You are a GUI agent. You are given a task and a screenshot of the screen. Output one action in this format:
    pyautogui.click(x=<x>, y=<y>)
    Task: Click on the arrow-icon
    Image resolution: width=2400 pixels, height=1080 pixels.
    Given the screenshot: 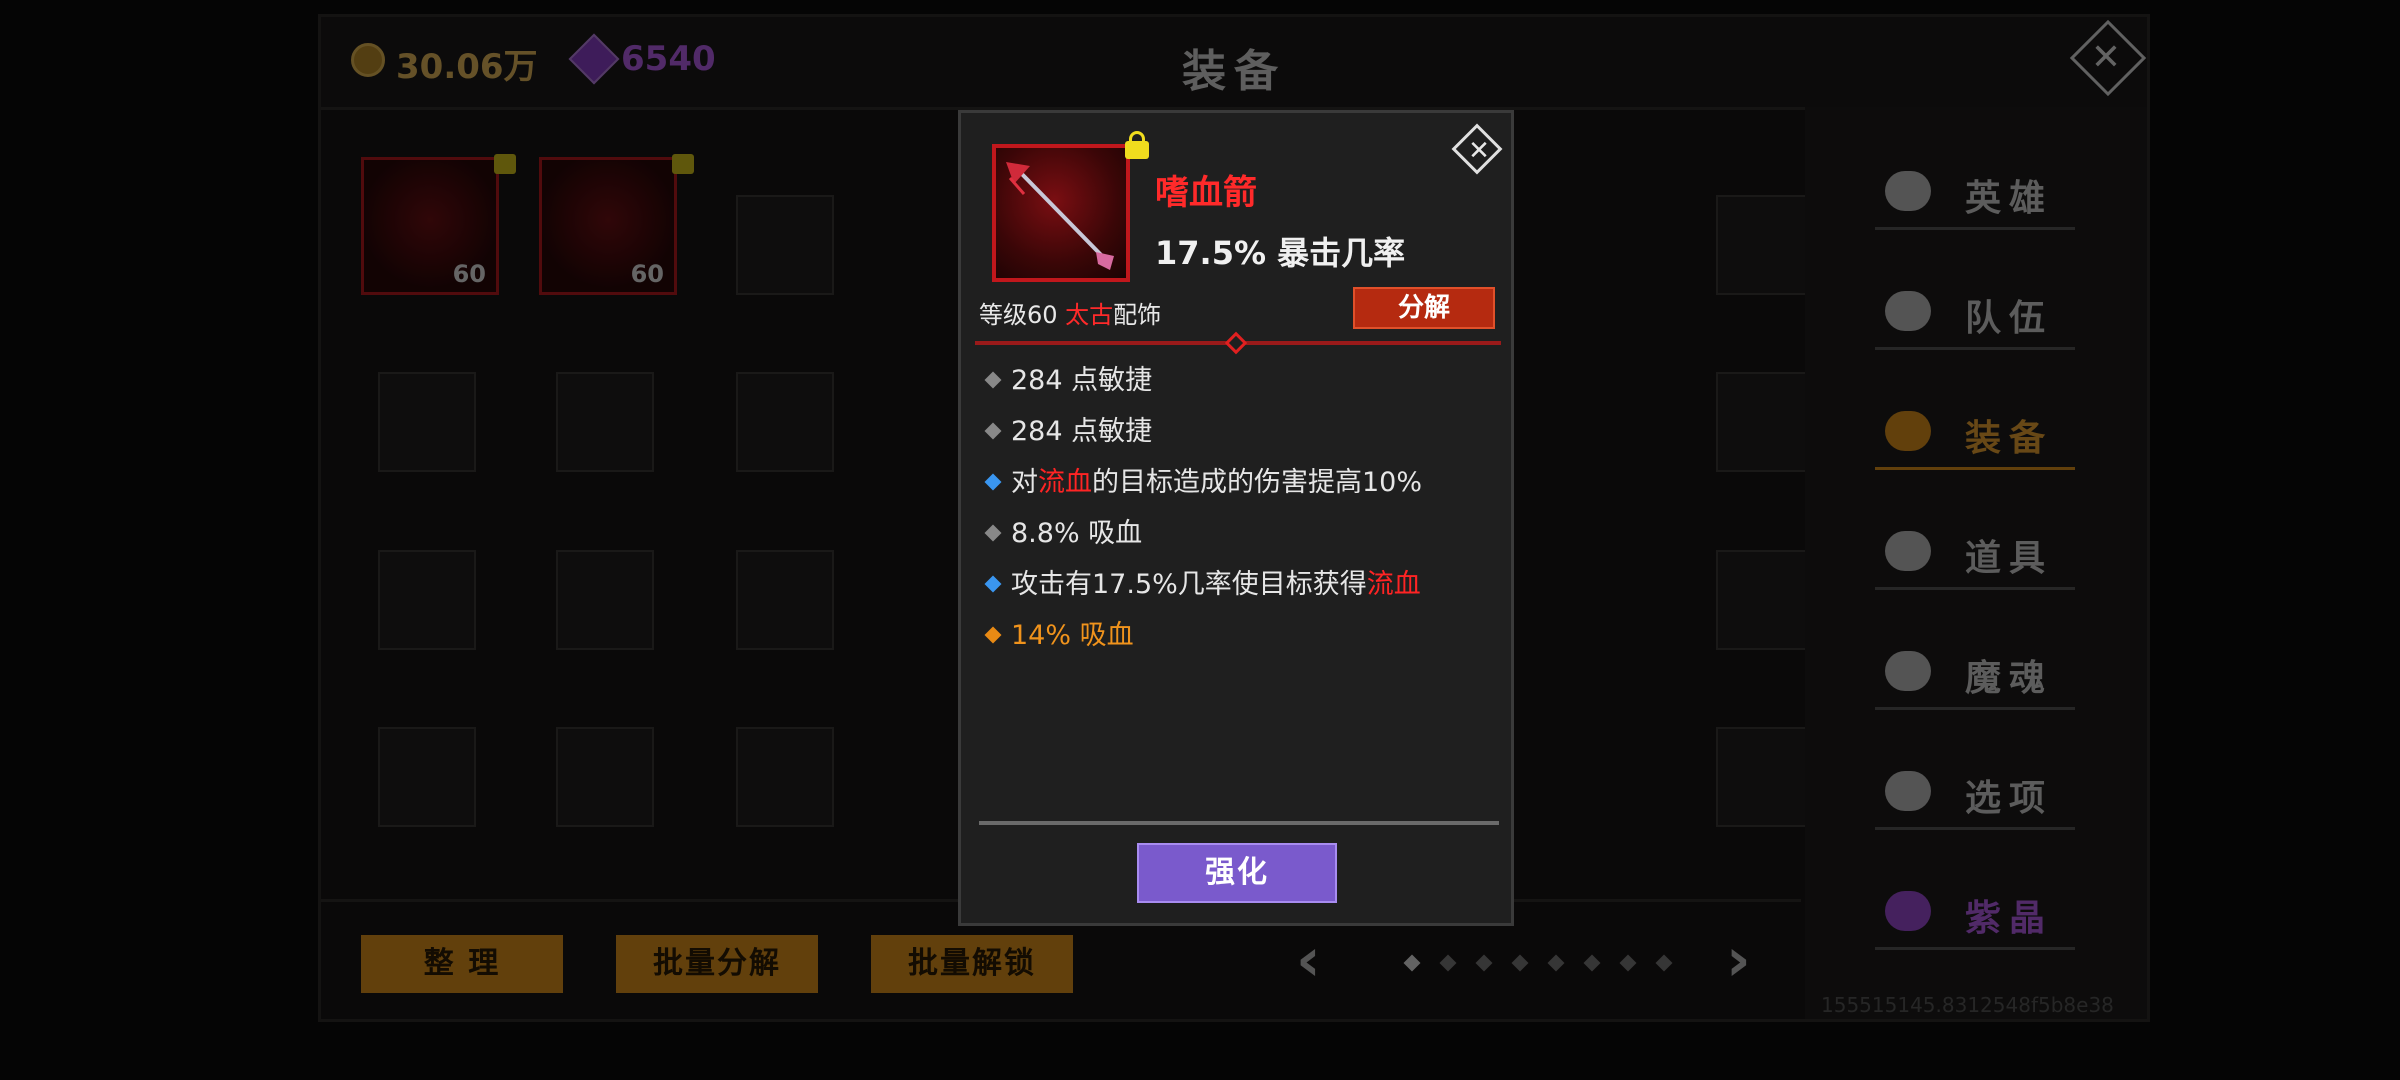 What is the action you would take?
    pyautogui.click(x=1060, y=216)
    